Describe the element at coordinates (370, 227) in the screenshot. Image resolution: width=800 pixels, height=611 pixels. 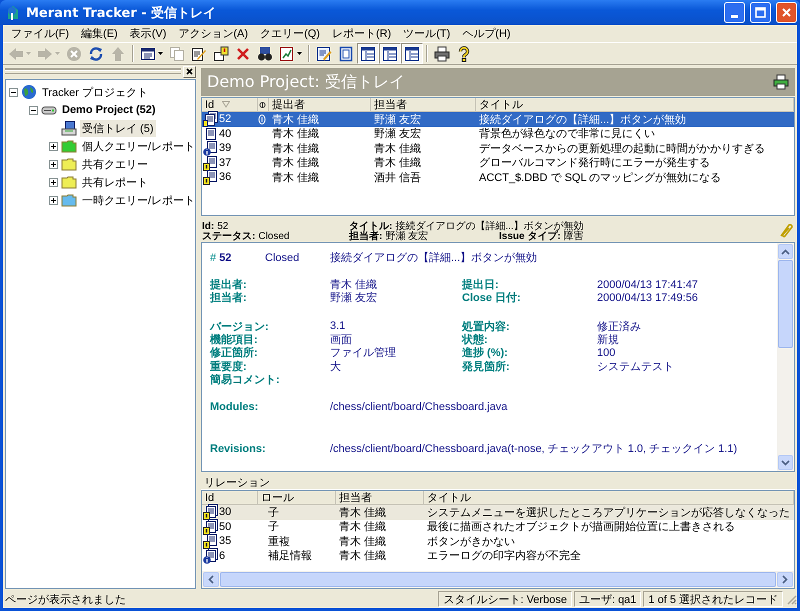
I see `field-label: タイトル:` at that location.